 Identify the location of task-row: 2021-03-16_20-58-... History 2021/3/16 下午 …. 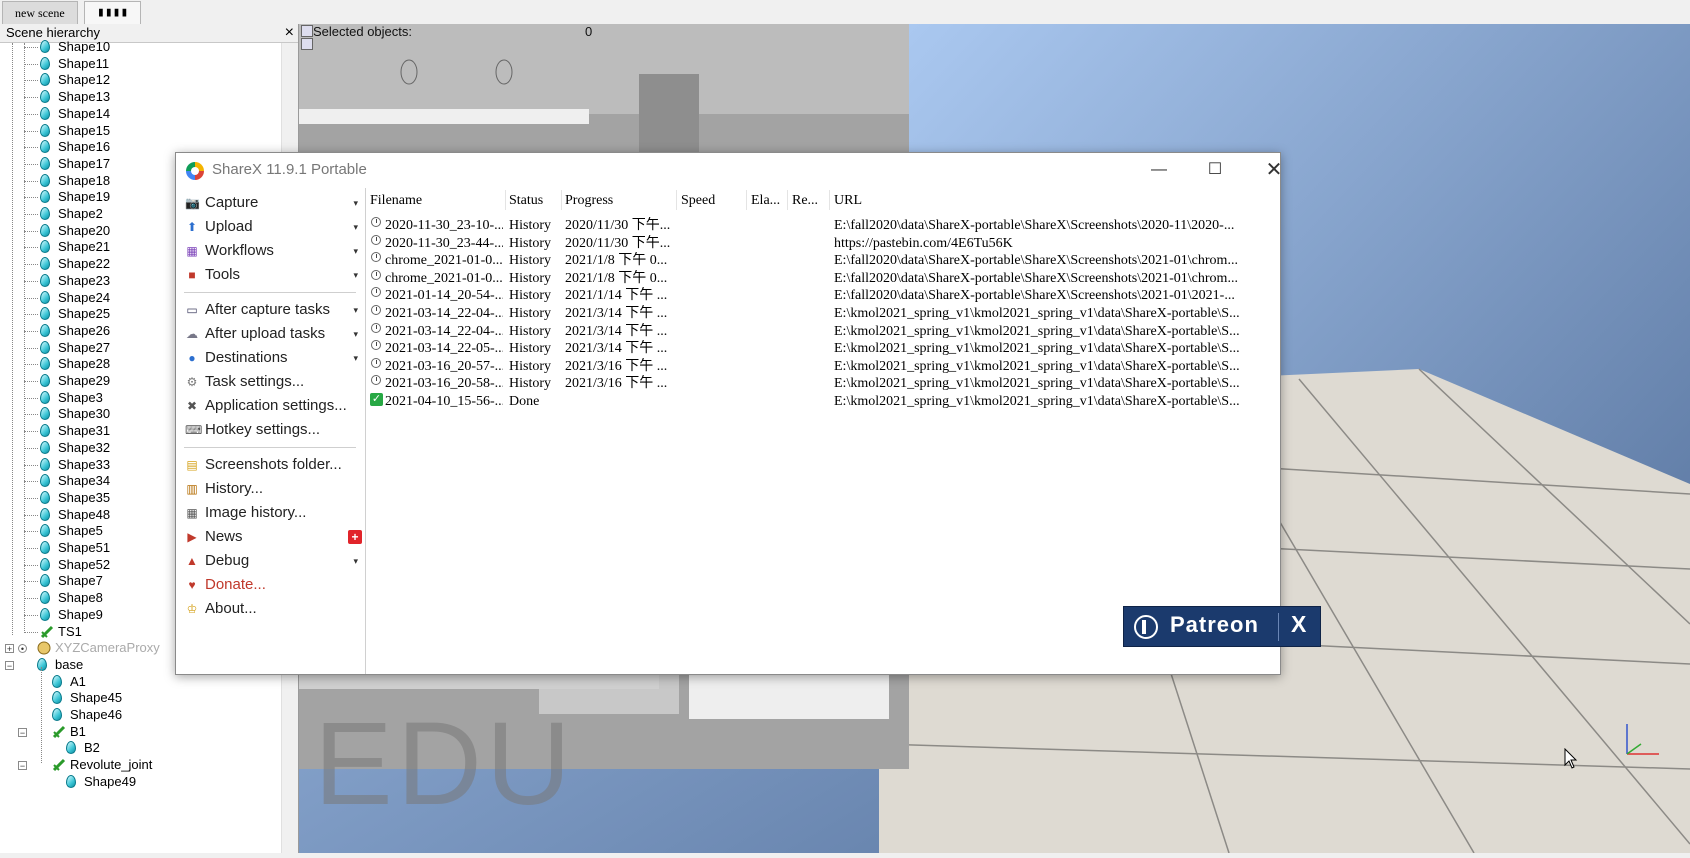
(823, 383).